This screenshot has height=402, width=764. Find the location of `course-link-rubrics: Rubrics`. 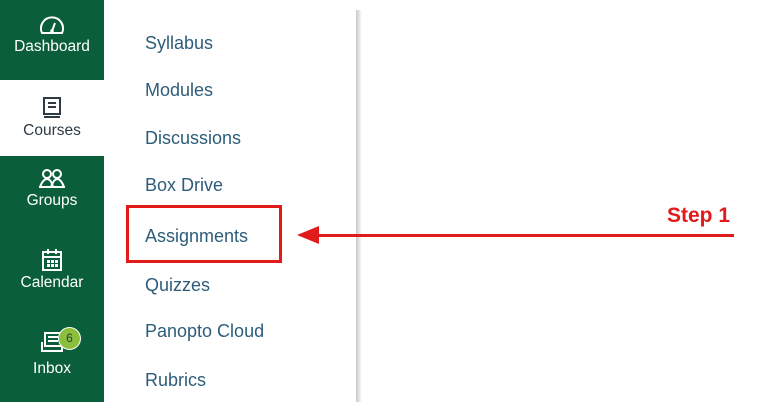

course-link-rubrics: Rubrics is located at coordinates (175, 380).